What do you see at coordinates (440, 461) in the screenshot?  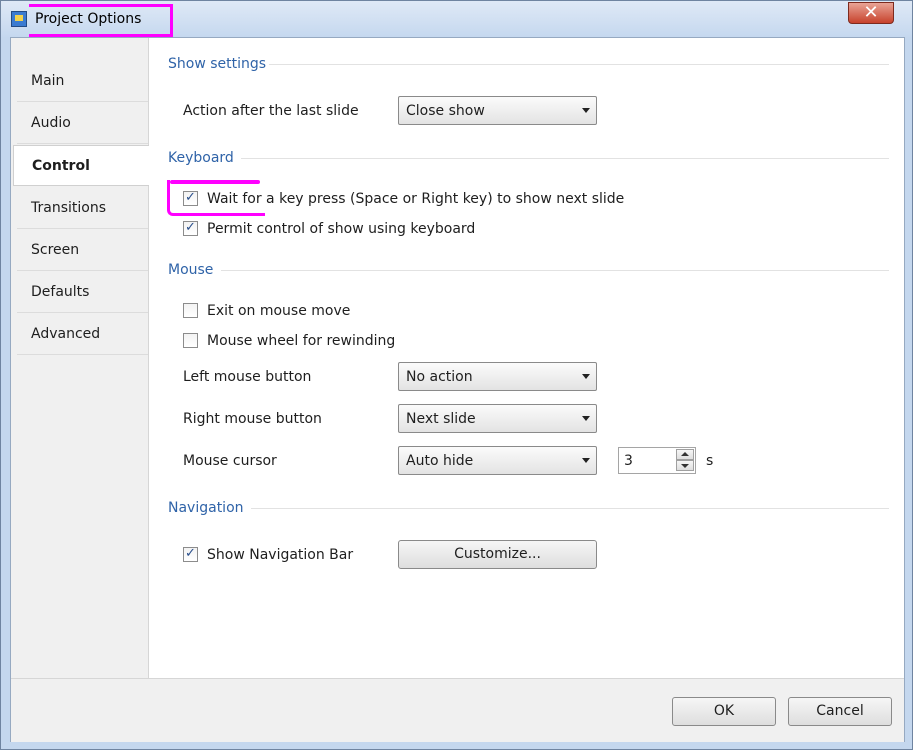 I see `dropdown-value: Auto hide` at bounding box center [440, 461].